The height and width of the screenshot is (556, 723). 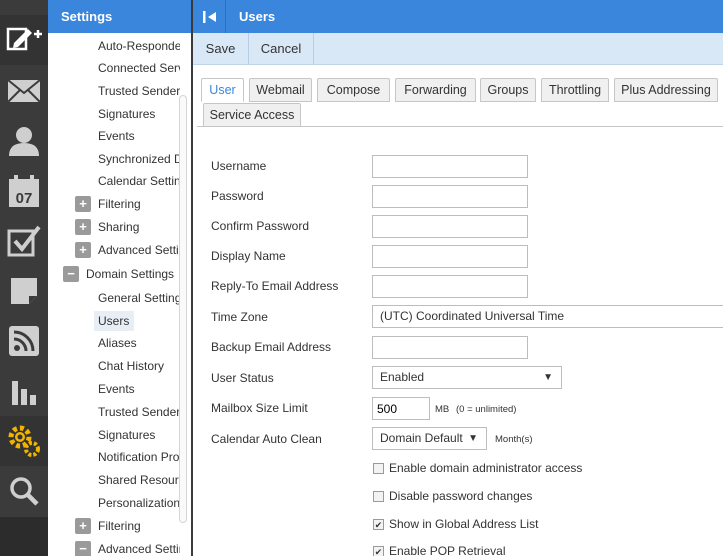 What do you see at coordinates (220, 48) in the screenshot?
I see `save-button: Save` at bounding box center [220, 48].